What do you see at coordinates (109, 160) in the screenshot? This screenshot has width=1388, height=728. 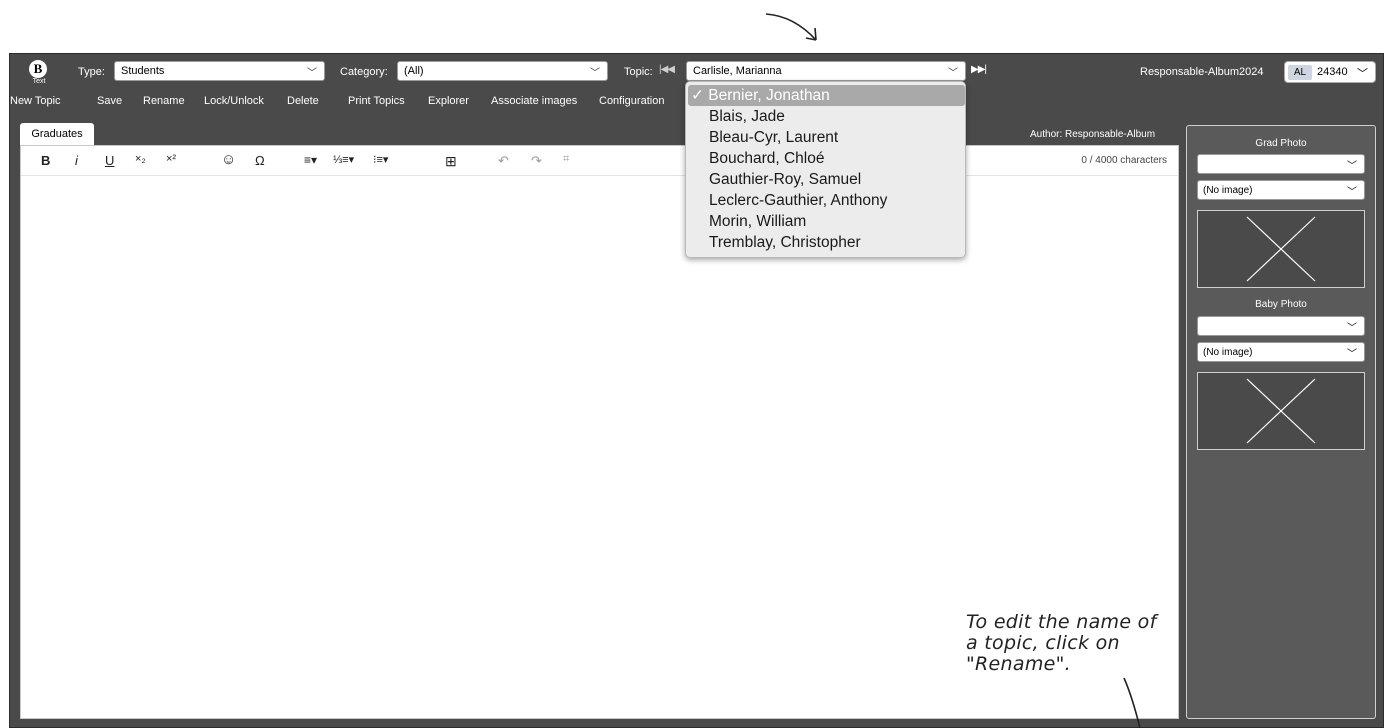 I see `underline-button: U` at bounding box center [109, 160].